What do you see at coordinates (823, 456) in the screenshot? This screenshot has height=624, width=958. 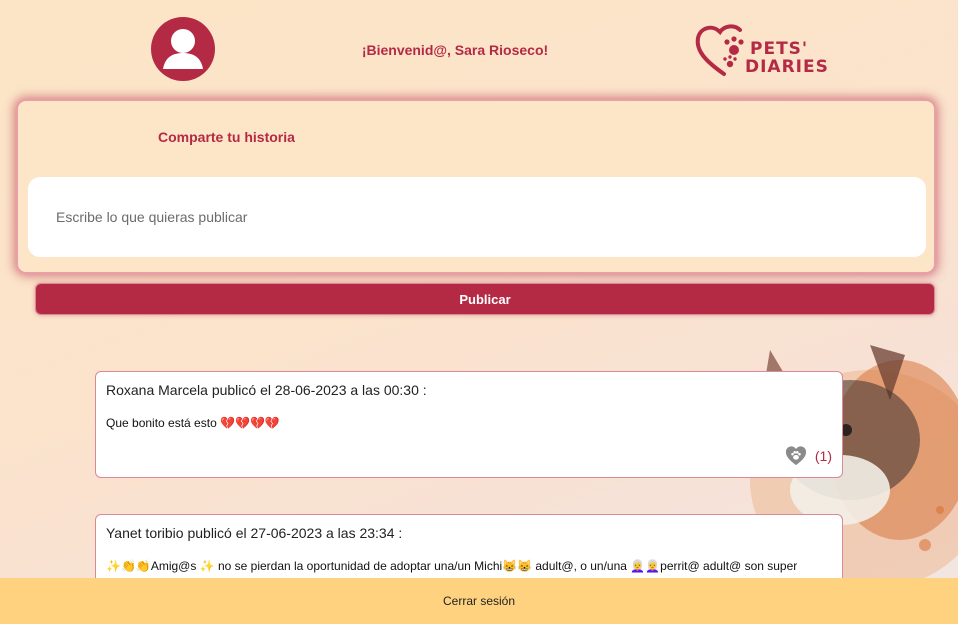 I see `like-count: (1)` at bounding box center [823, 456].